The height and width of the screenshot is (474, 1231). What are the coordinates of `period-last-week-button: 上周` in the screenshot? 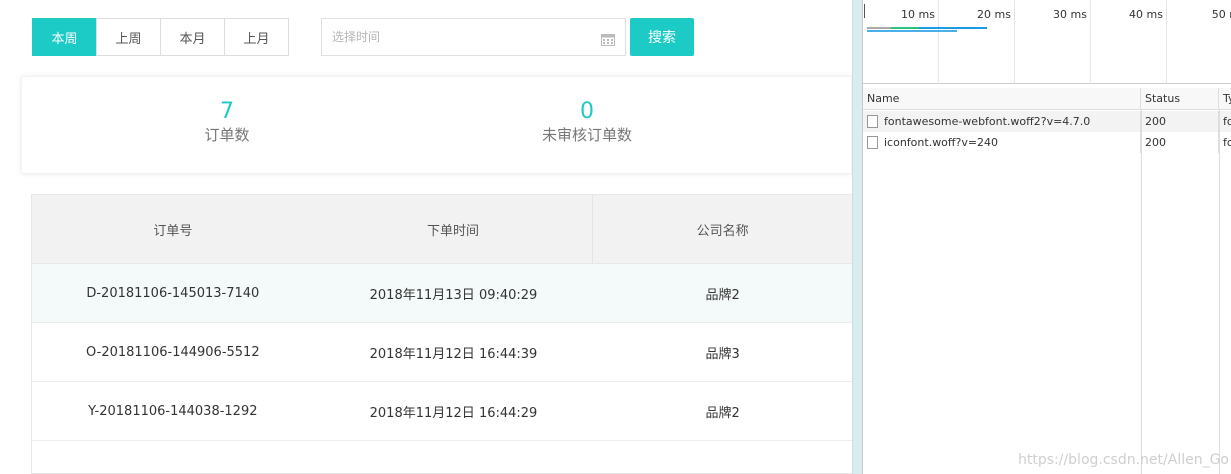 It's located at (128, 37).